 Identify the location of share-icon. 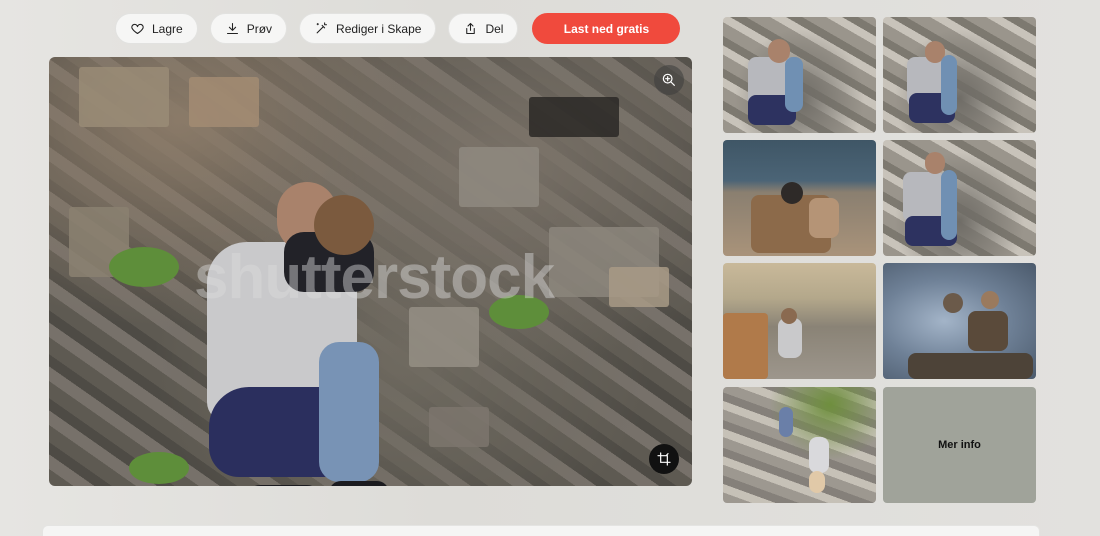
(471, 28).